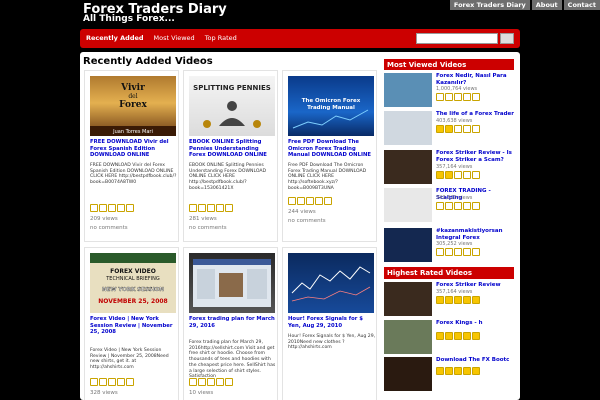  I want to click on sidebar-video-item: Download The FX Bootc, so click(449, 374).